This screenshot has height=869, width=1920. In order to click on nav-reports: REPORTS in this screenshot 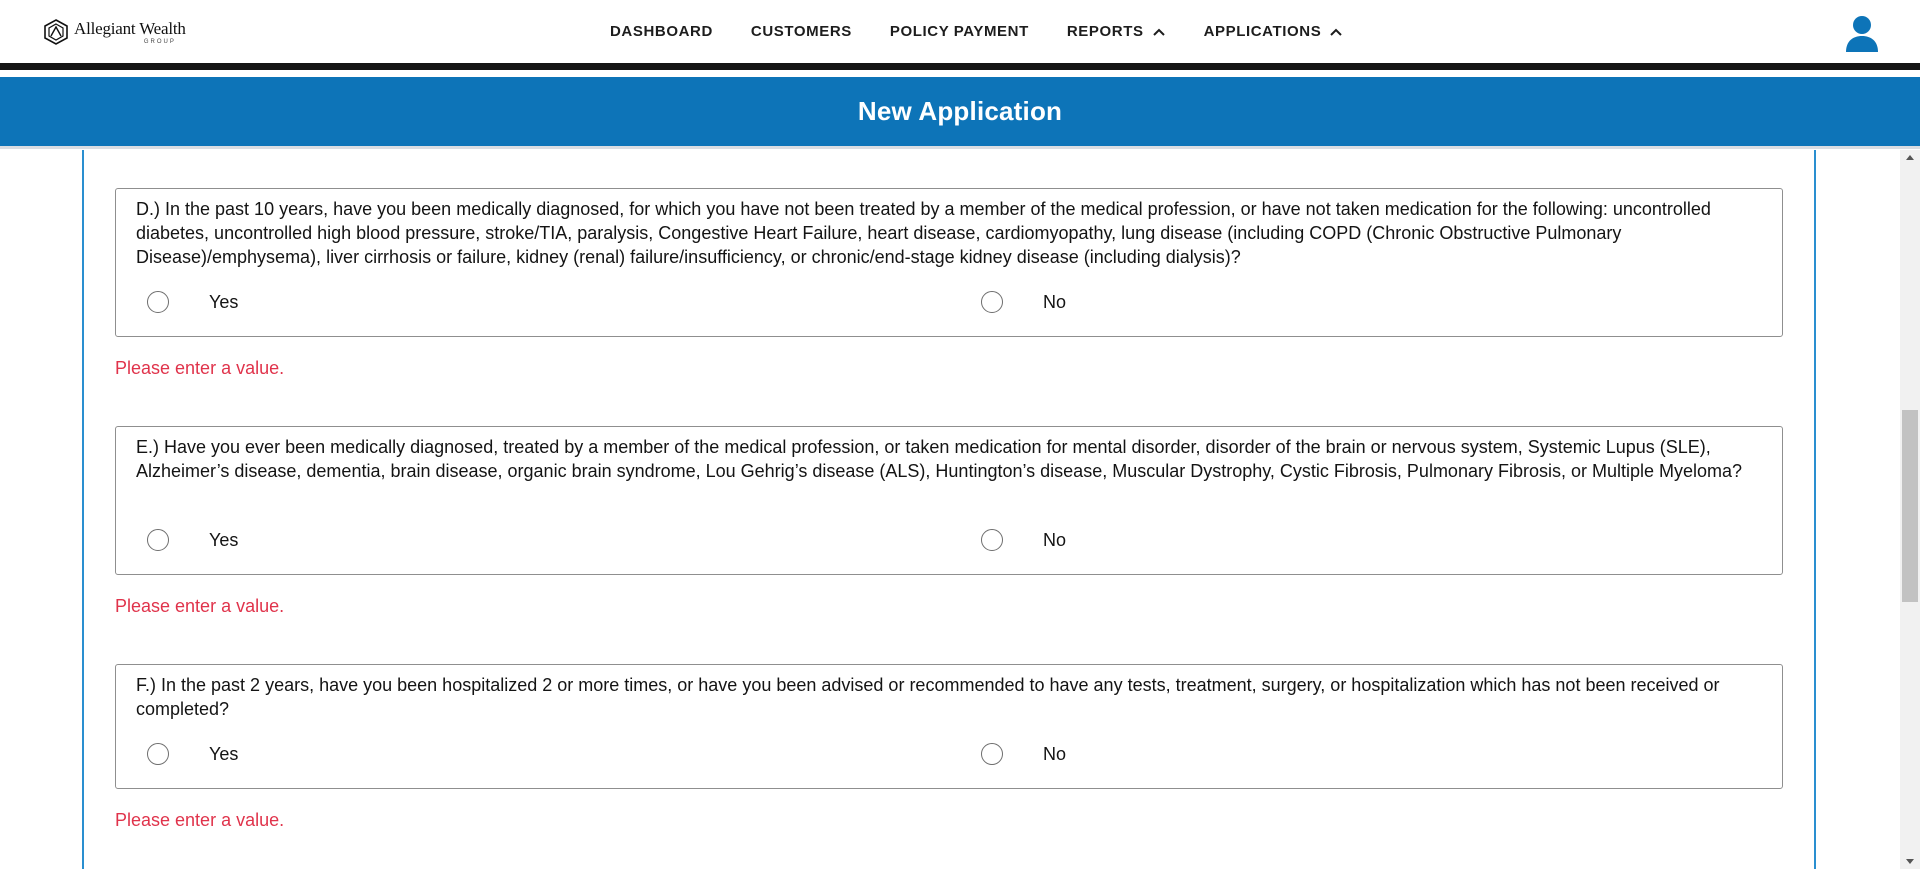, I will do `click(1116, 31)`.